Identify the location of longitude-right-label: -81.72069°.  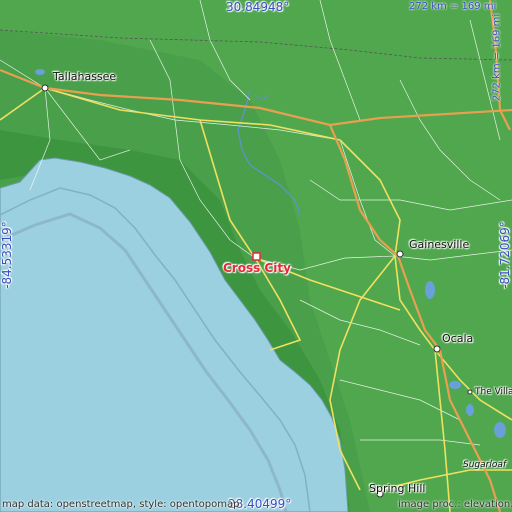
(505, 255).